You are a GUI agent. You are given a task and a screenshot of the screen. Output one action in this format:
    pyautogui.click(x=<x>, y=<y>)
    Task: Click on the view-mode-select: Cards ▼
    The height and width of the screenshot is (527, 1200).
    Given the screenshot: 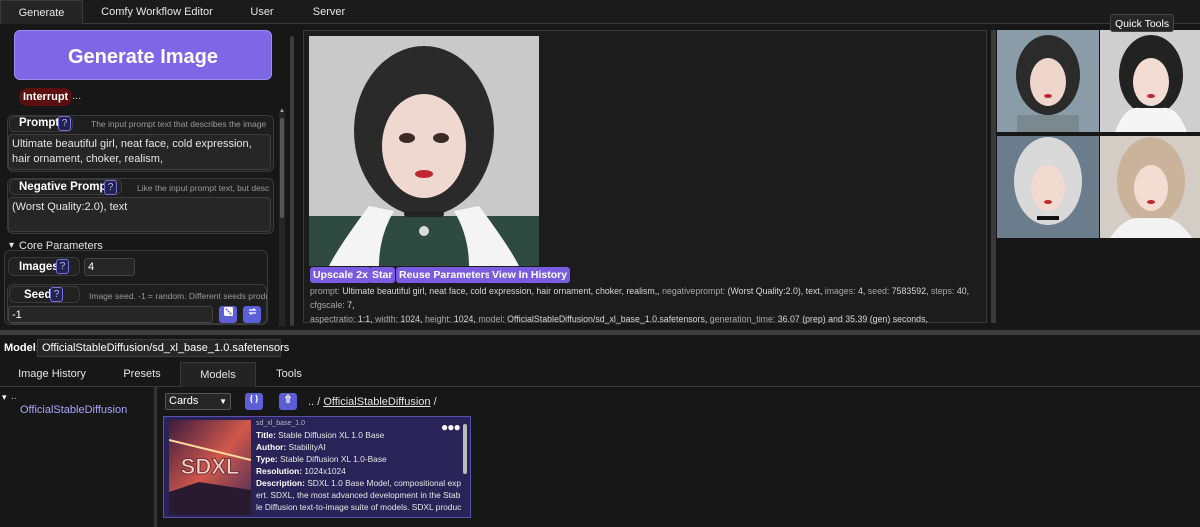 What is the action you would take?
    pyautogui.click(x=198, y=401)
    